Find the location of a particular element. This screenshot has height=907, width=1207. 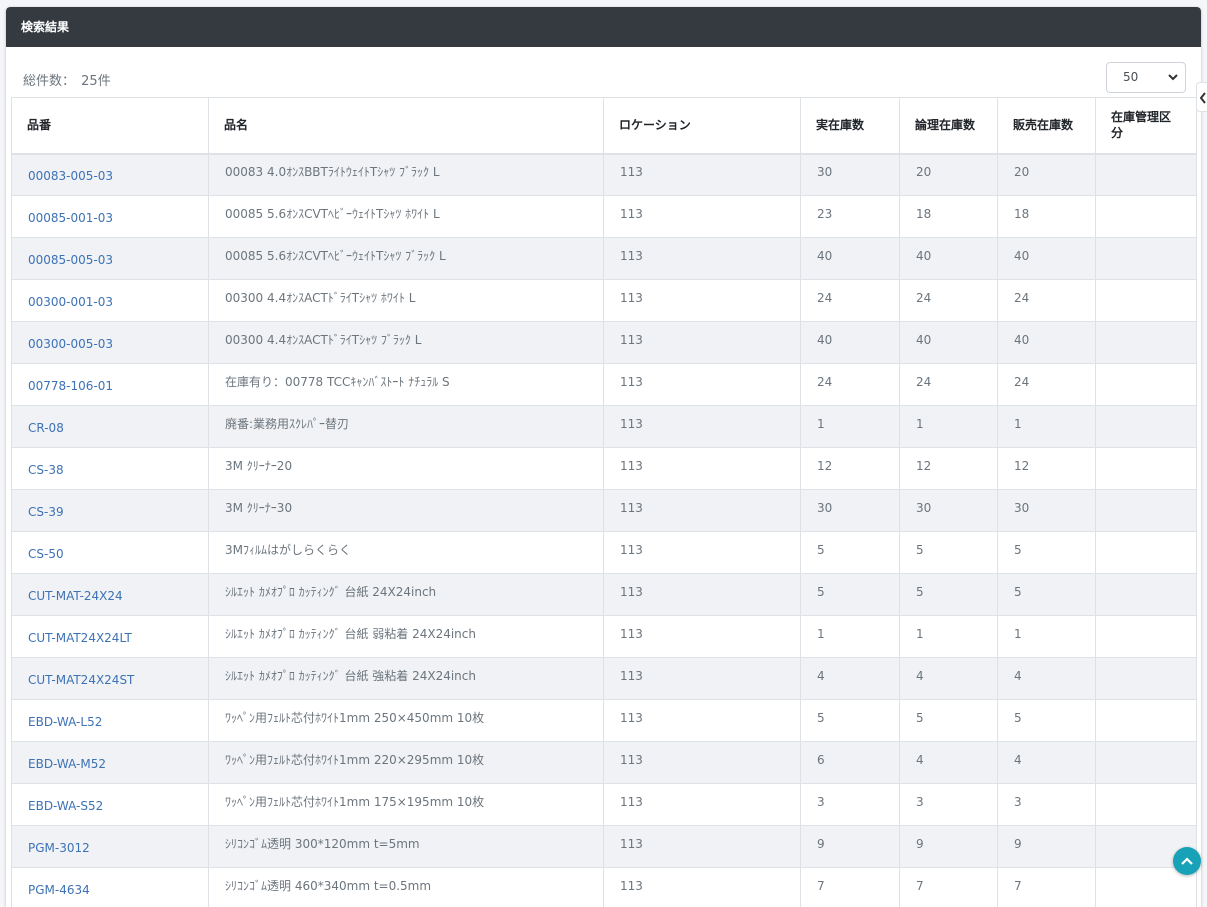

item-name-cell: ｼﾘｺﾝｺﾞﾑ透明 300*120mm t=5mm is located at coordinates (406, 847).